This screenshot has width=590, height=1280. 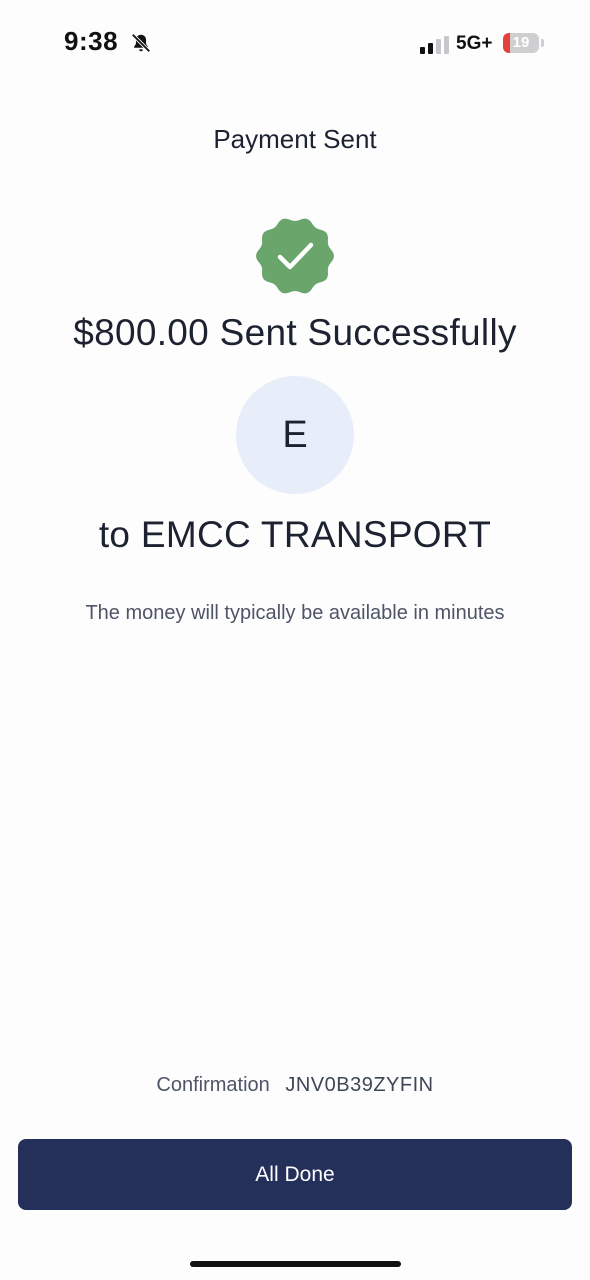 What do you see at coordinates (542, 43) in the screenshot?
I see `battery-nub` at bounding box center [542, 43].